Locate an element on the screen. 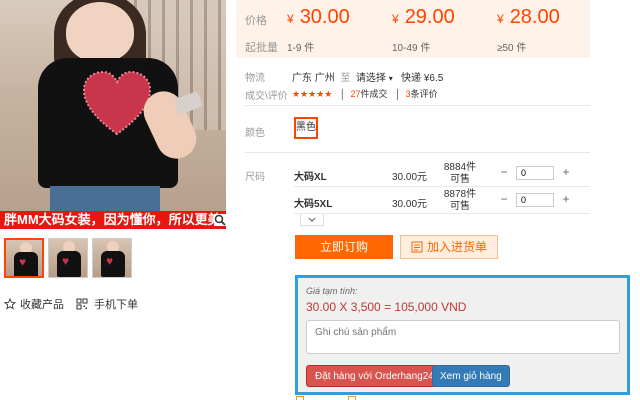 The width and height of the screenshot is (640, 400). tier-qty-1: 1-9 件 is located at coordinates (301, 48).